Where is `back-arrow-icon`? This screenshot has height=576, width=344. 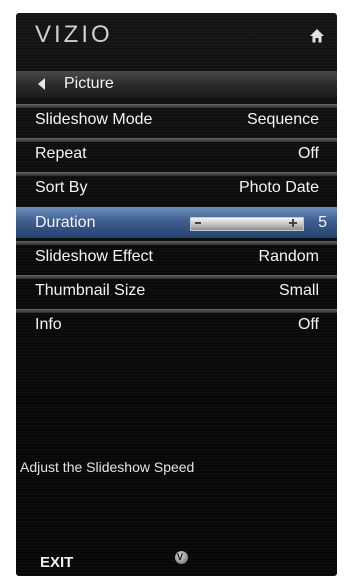
back-arrow-icon is located at coordinates (41, 84).